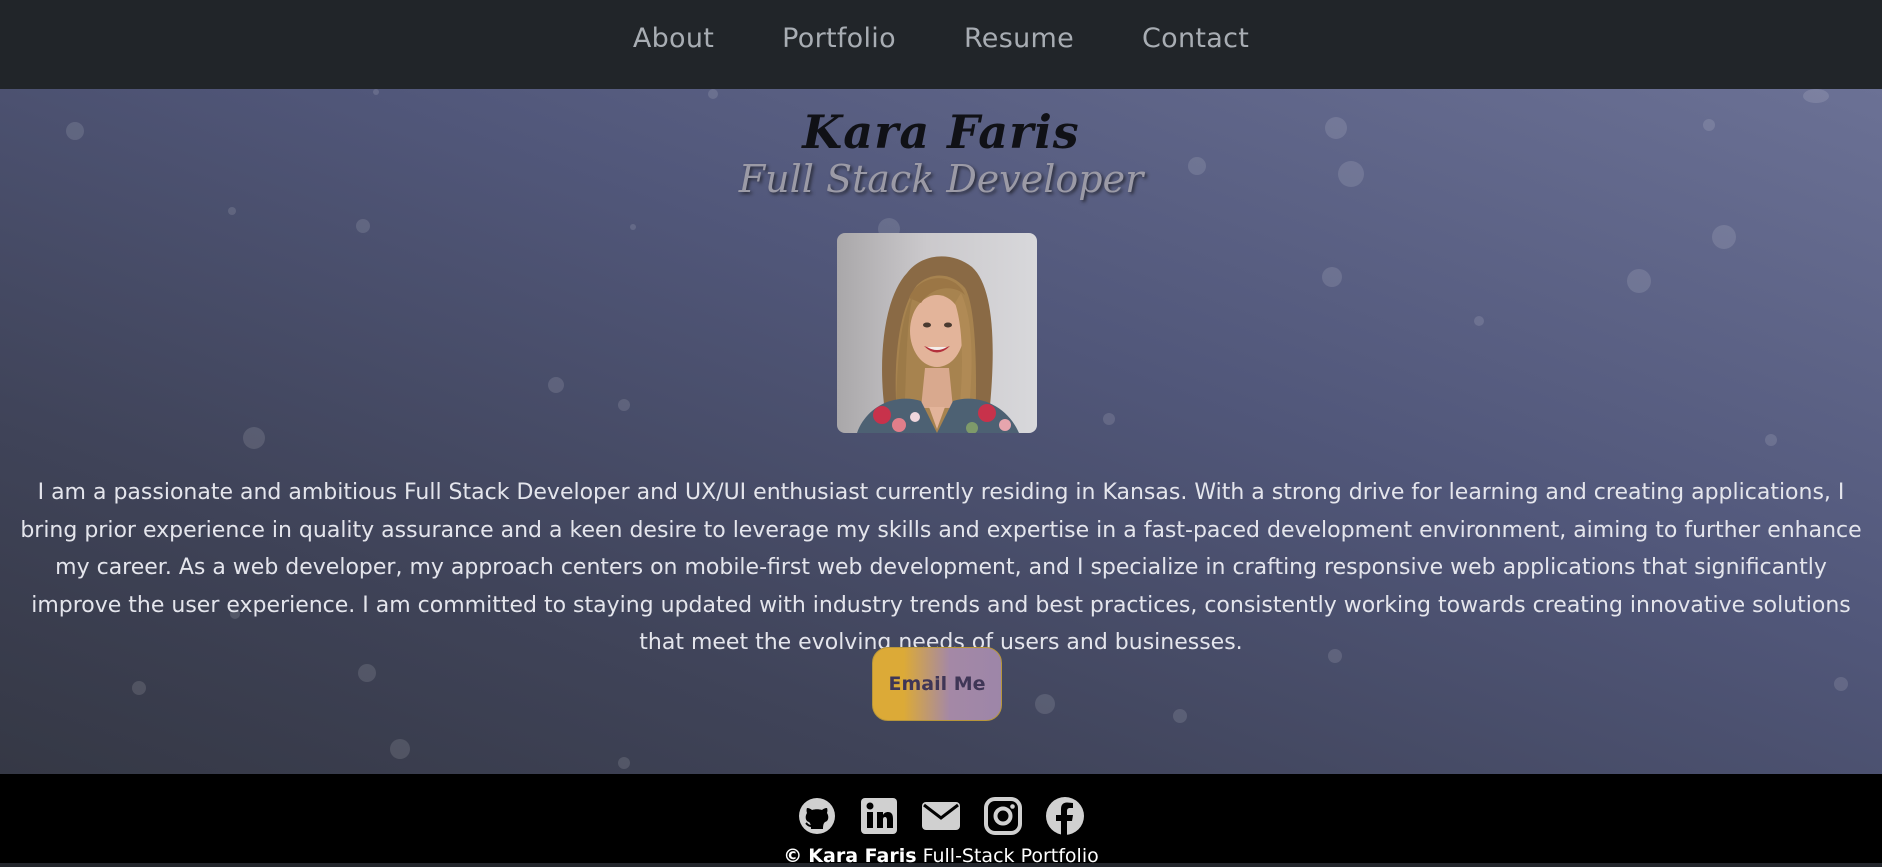 This screenshot has height=867, width=1882. I want to click on copyright-name: Kara Faris, so click(862, 856).